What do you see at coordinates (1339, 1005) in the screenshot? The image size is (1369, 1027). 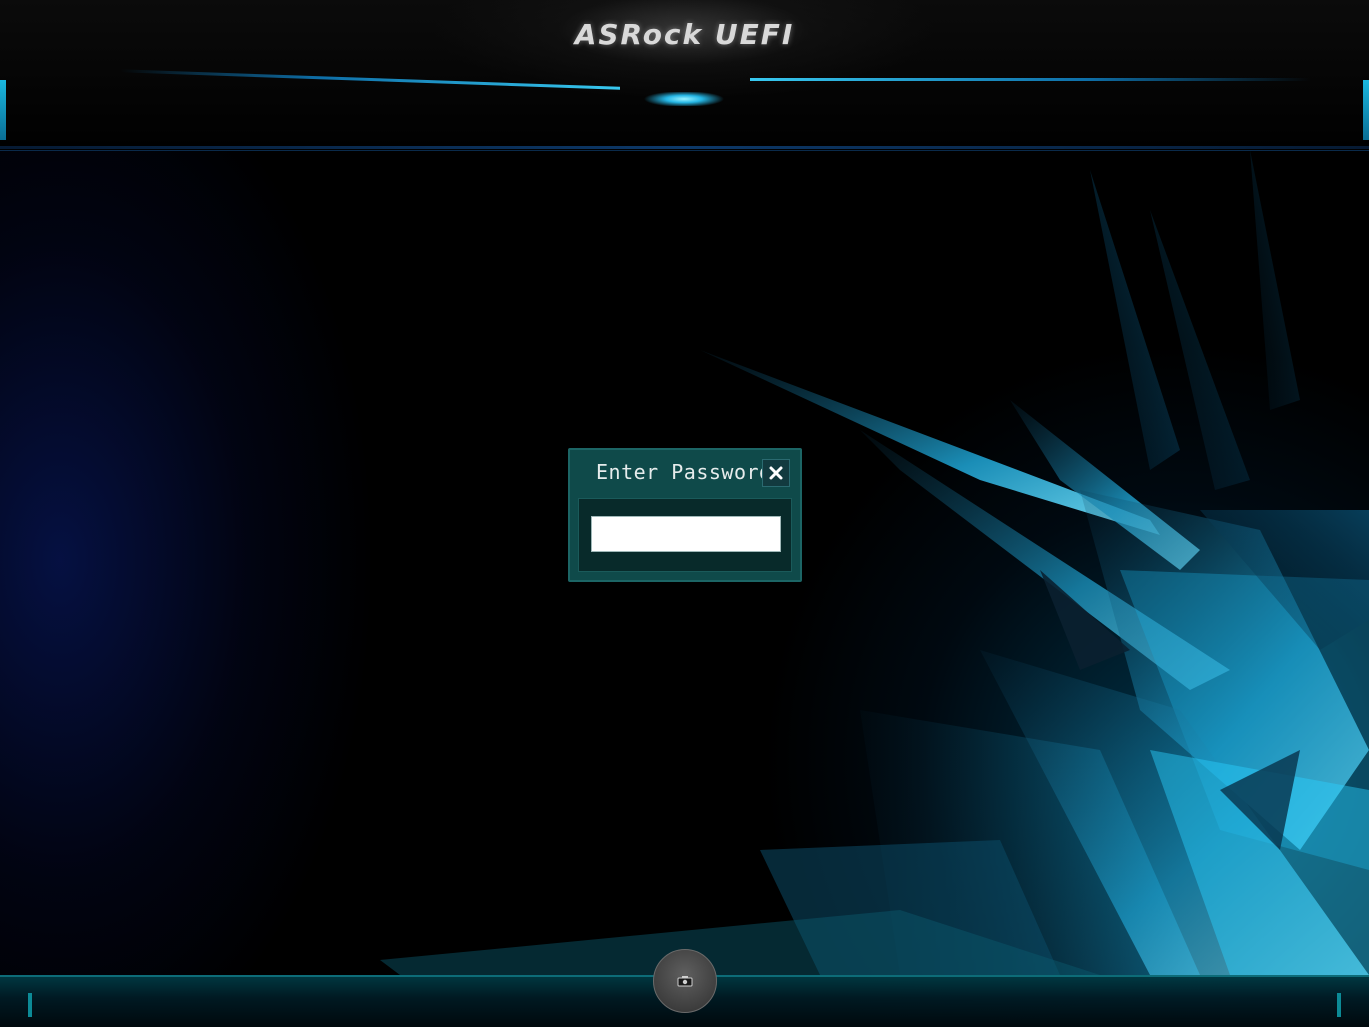 I see `footer-tab-right` at bounding box center [1339, 1005].